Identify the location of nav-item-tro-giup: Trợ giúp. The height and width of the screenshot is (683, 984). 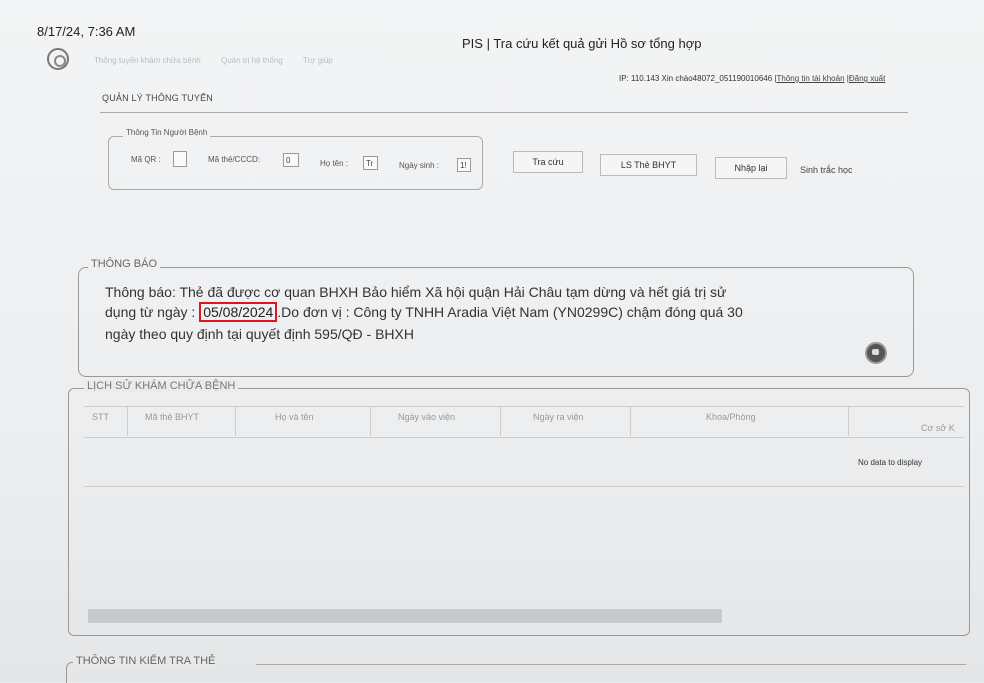
(318, 60).